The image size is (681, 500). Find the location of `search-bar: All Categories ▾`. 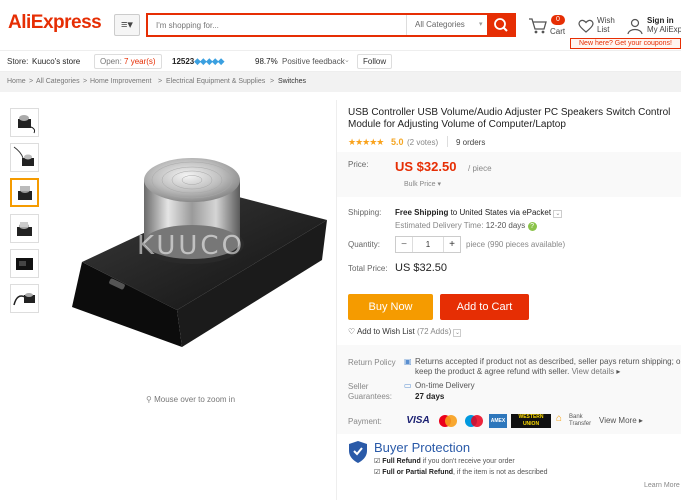

search-bar: All Categories ▾ is located at coordinates (316, 25).